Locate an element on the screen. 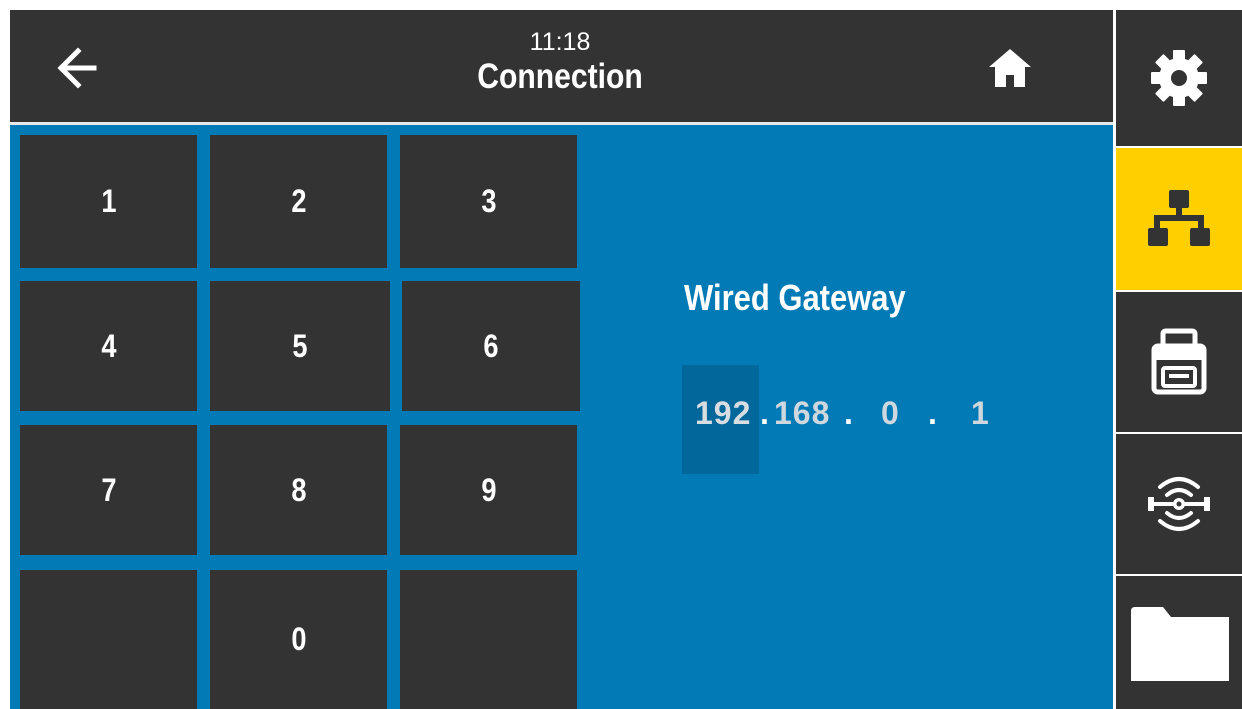 Image resolution: width=1242 pixels, height=709 pixels. ip-octet-3: 0 is located at coordinates (890, 413).